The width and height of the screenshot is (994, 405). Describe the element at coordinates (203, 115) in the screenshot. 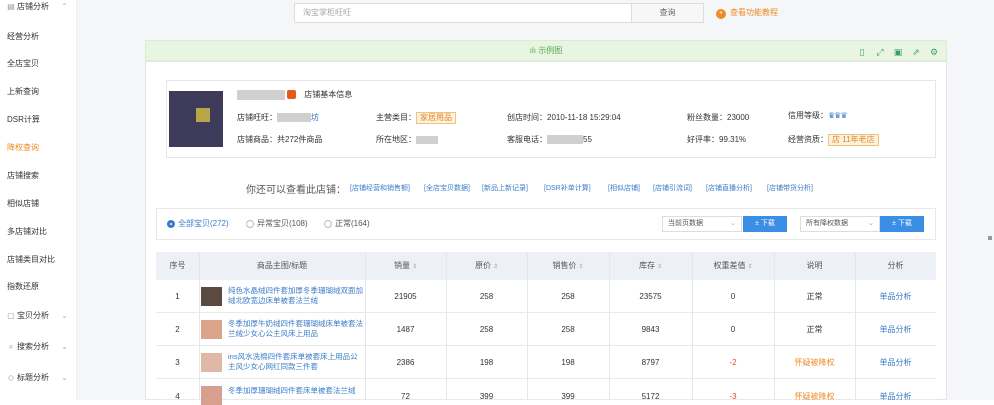

I see `shop-logo-mark` at that location.